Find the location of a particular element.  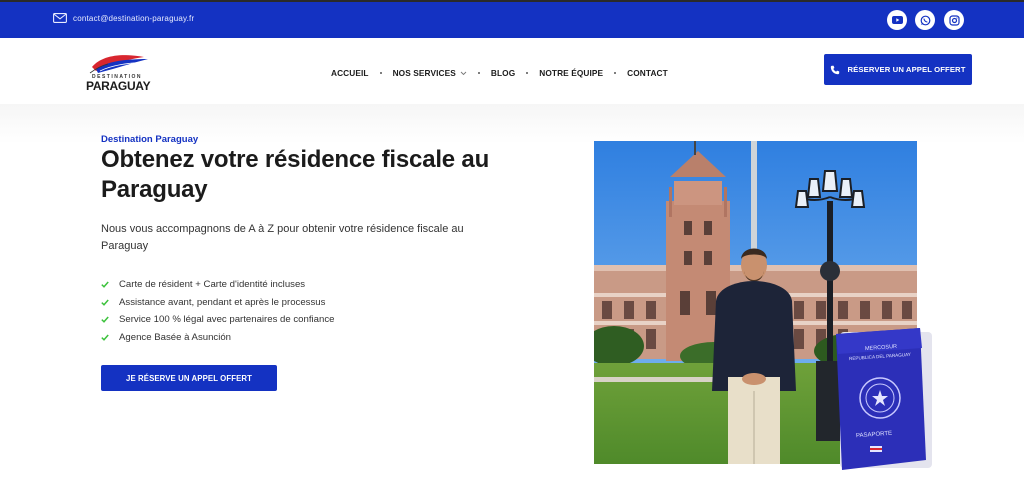

list-item: Agence Basée à Asunción is located at coordinates (217, 338).